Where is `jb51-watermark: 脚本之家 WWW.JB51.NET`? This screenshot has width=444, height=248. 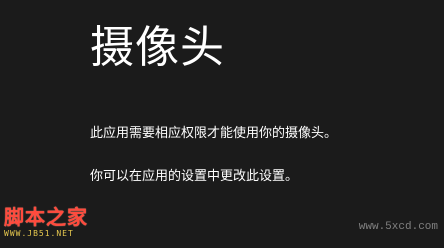
jb51-watermark: 脚本之家 WWW.JB51.NET is located at coordinates (59, 225).